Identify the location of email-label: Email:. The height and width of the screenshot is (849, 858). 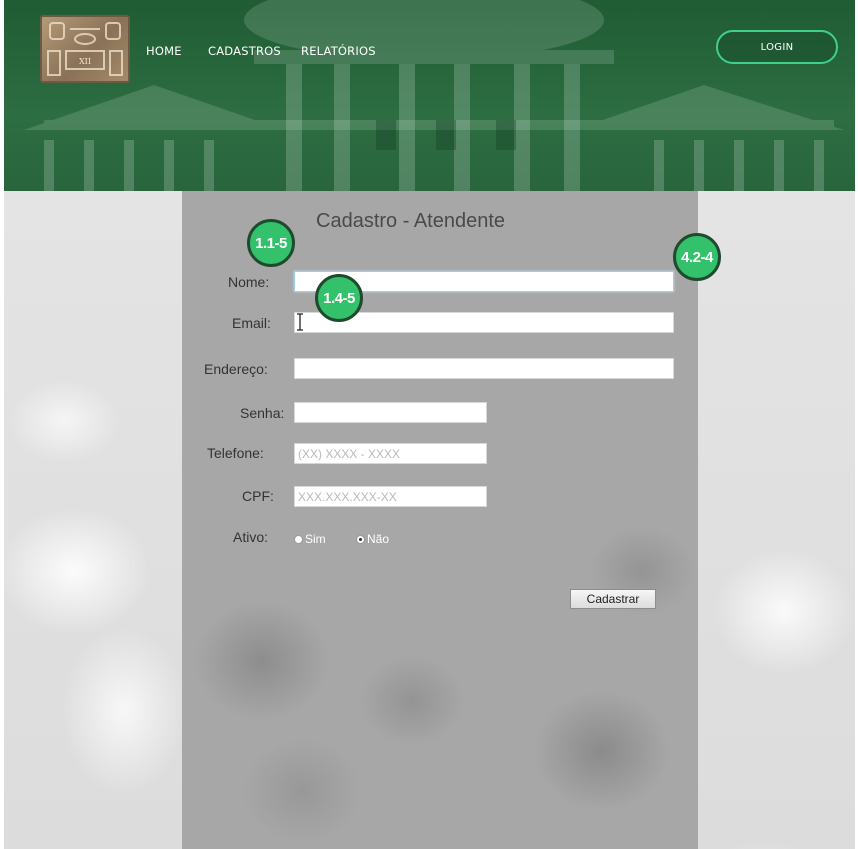
(251, 323).